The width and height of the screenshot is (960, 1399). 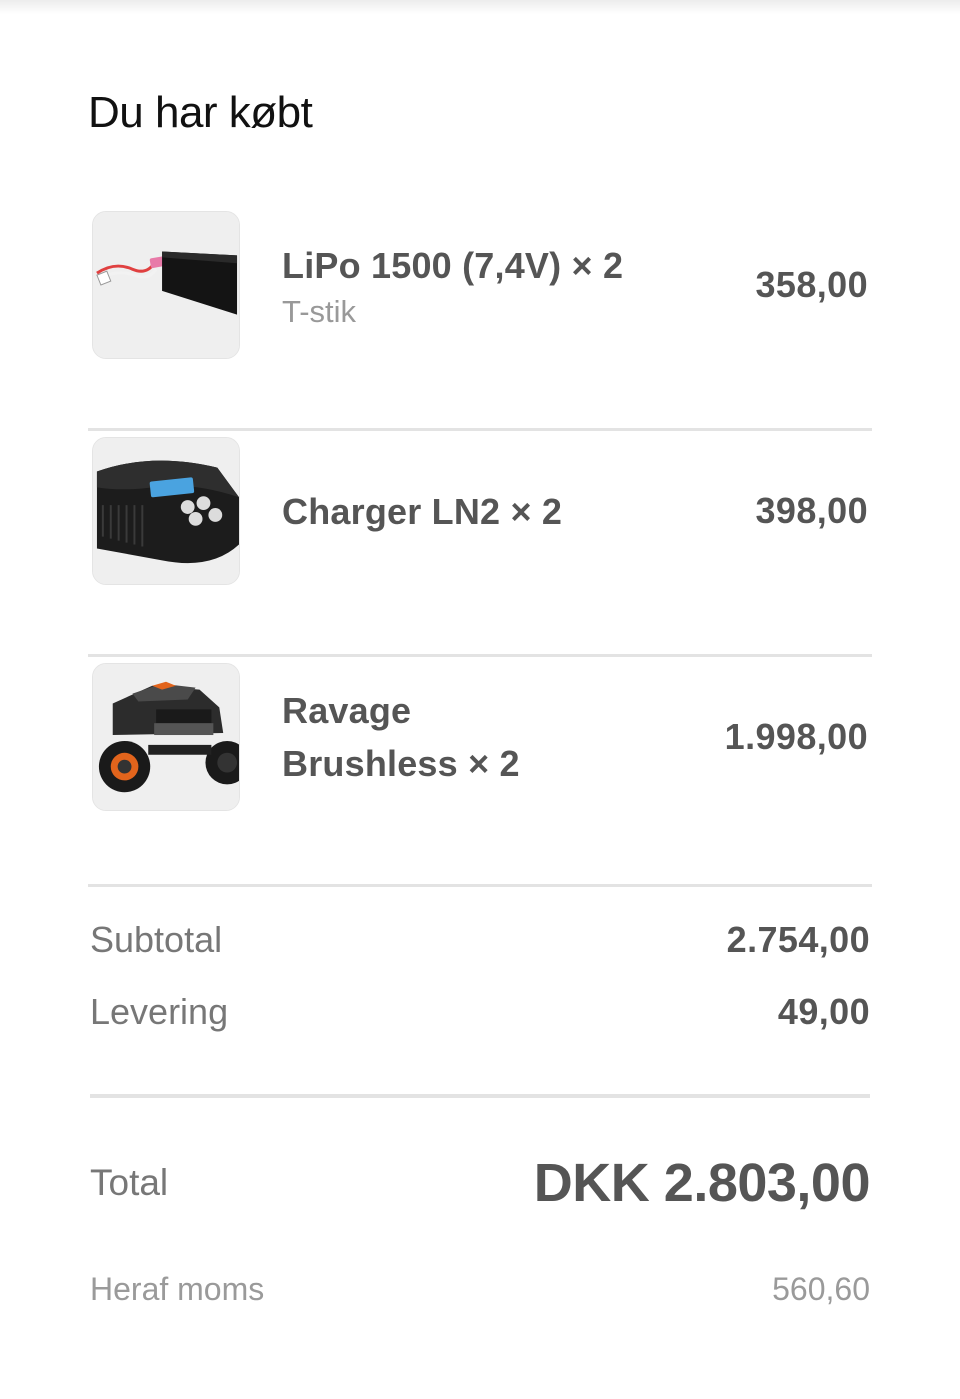 I want to click on order-summary: Subtotal 2.754,00 Levering 49,00, so click(x=480, y=984).